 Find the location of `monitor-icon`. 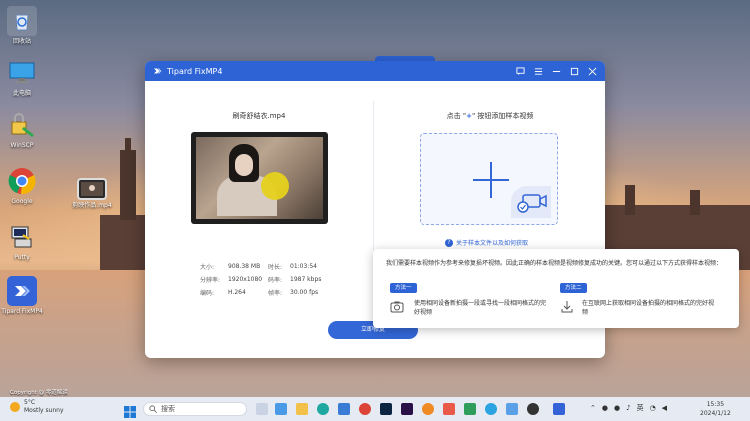

monitor-icon is located at coordinates (22, 73).